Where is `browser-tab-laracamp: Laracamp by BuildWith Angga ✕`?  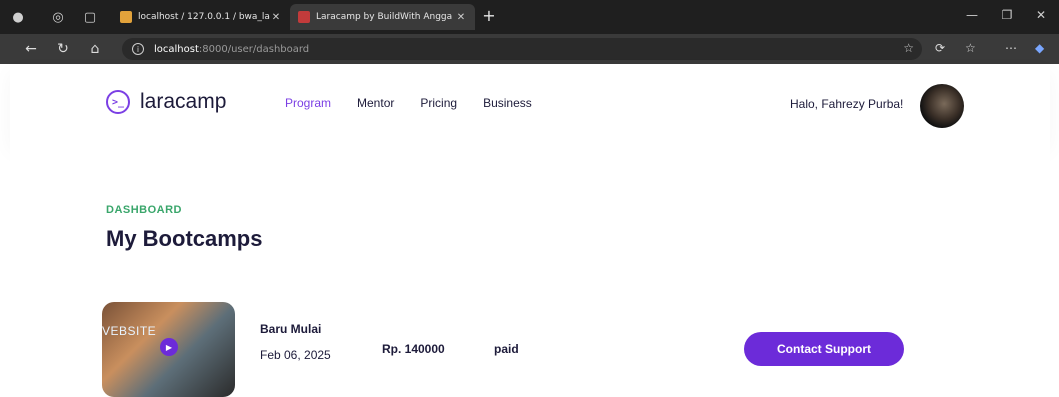 browser-tab-laracamp: Laracamp by BuildWith Angga ✕ is located at coordinates (382, 17).